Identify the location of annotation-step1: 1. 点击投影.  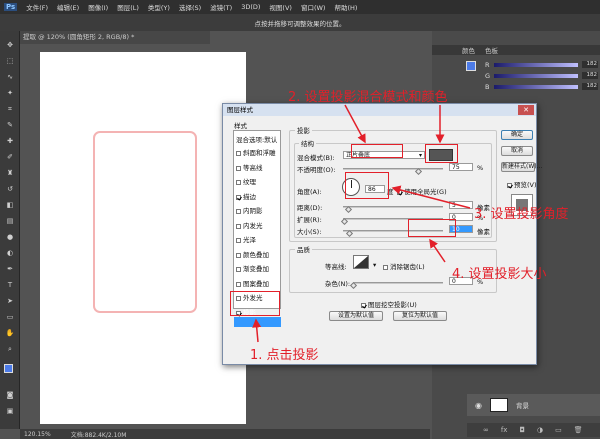
(284, 355).